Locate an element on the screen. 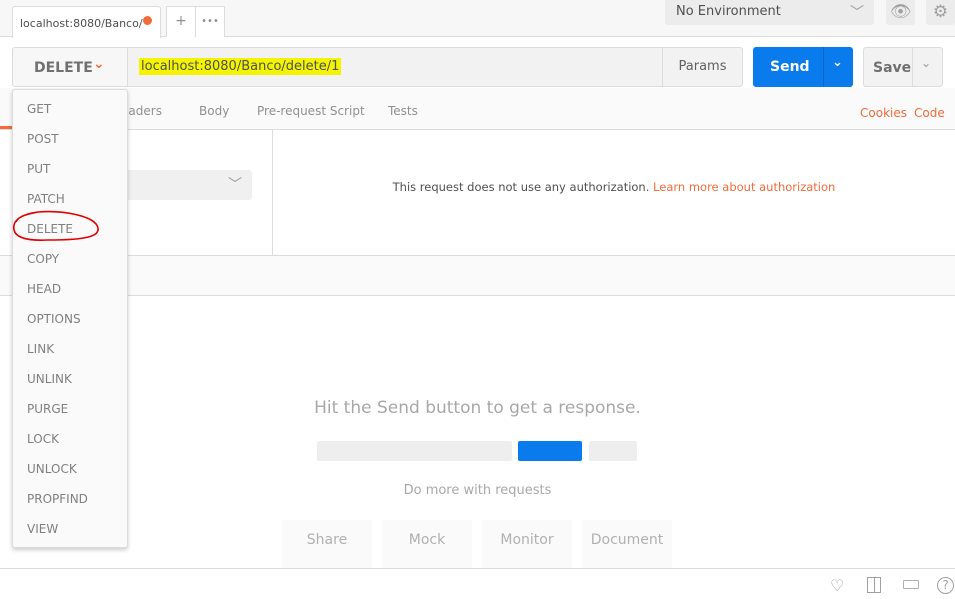 This screenshot has width=955, height=599. placeholder-send-bar is located at coordinates (550, 451).